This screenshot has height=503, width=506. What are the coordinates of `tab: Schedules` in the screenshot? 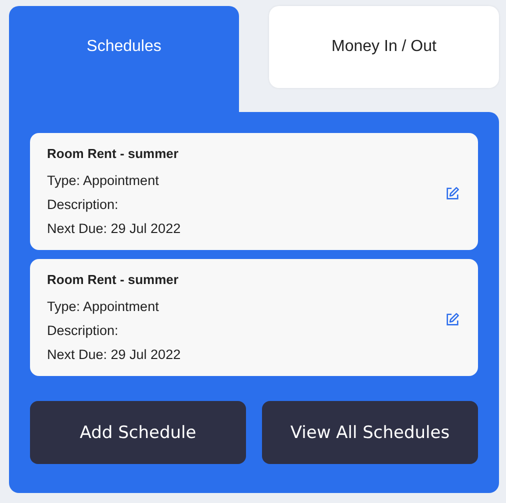 It's located at (124, 59).